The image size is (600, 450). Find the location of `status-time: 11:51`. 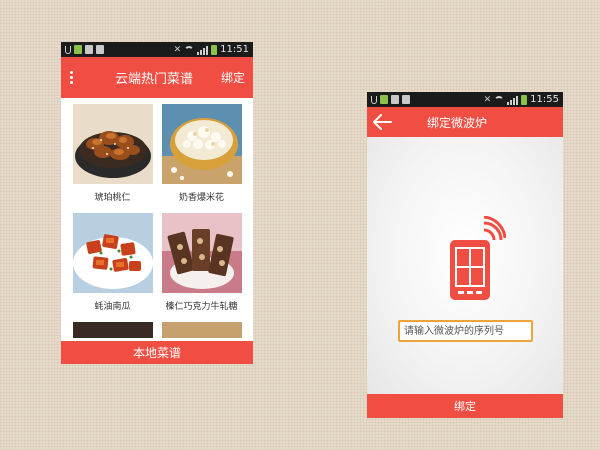

status-time: 11:51 is located at coordinates (234, 49).